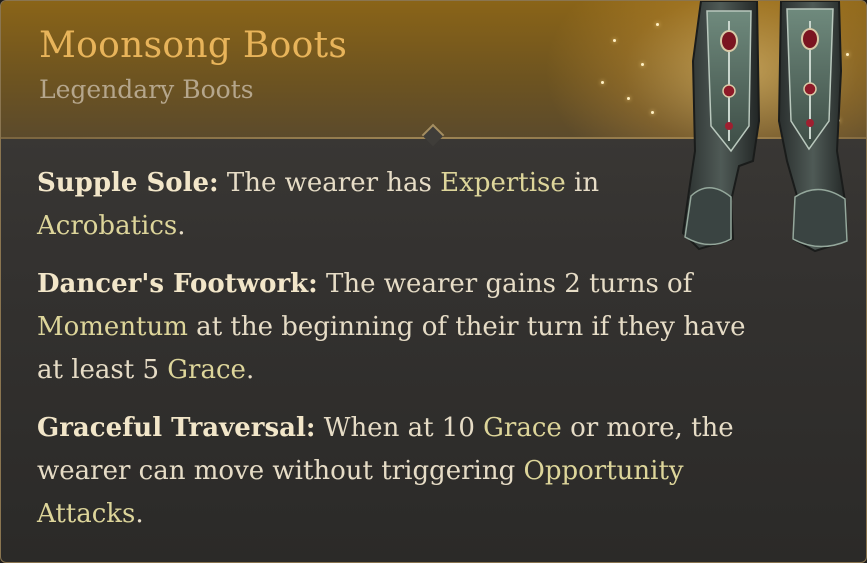  Describe the element at coordinates (176, 428) in the screenshot. I see `property-name: Graceful Traversal:` at that location.